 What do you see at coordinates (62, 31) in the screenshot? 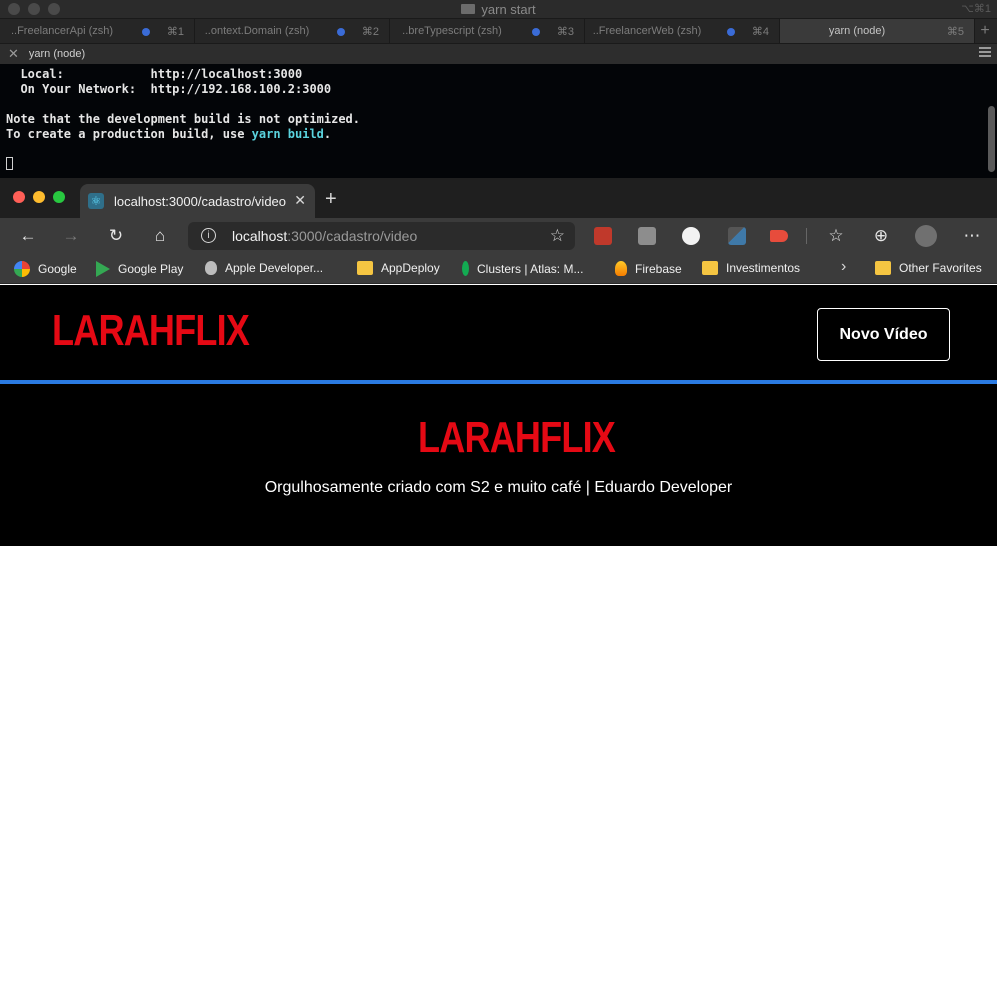
I see `terminal-tab-label: ..FreelancerApi (zsh)` at bounding box center [62, 31].